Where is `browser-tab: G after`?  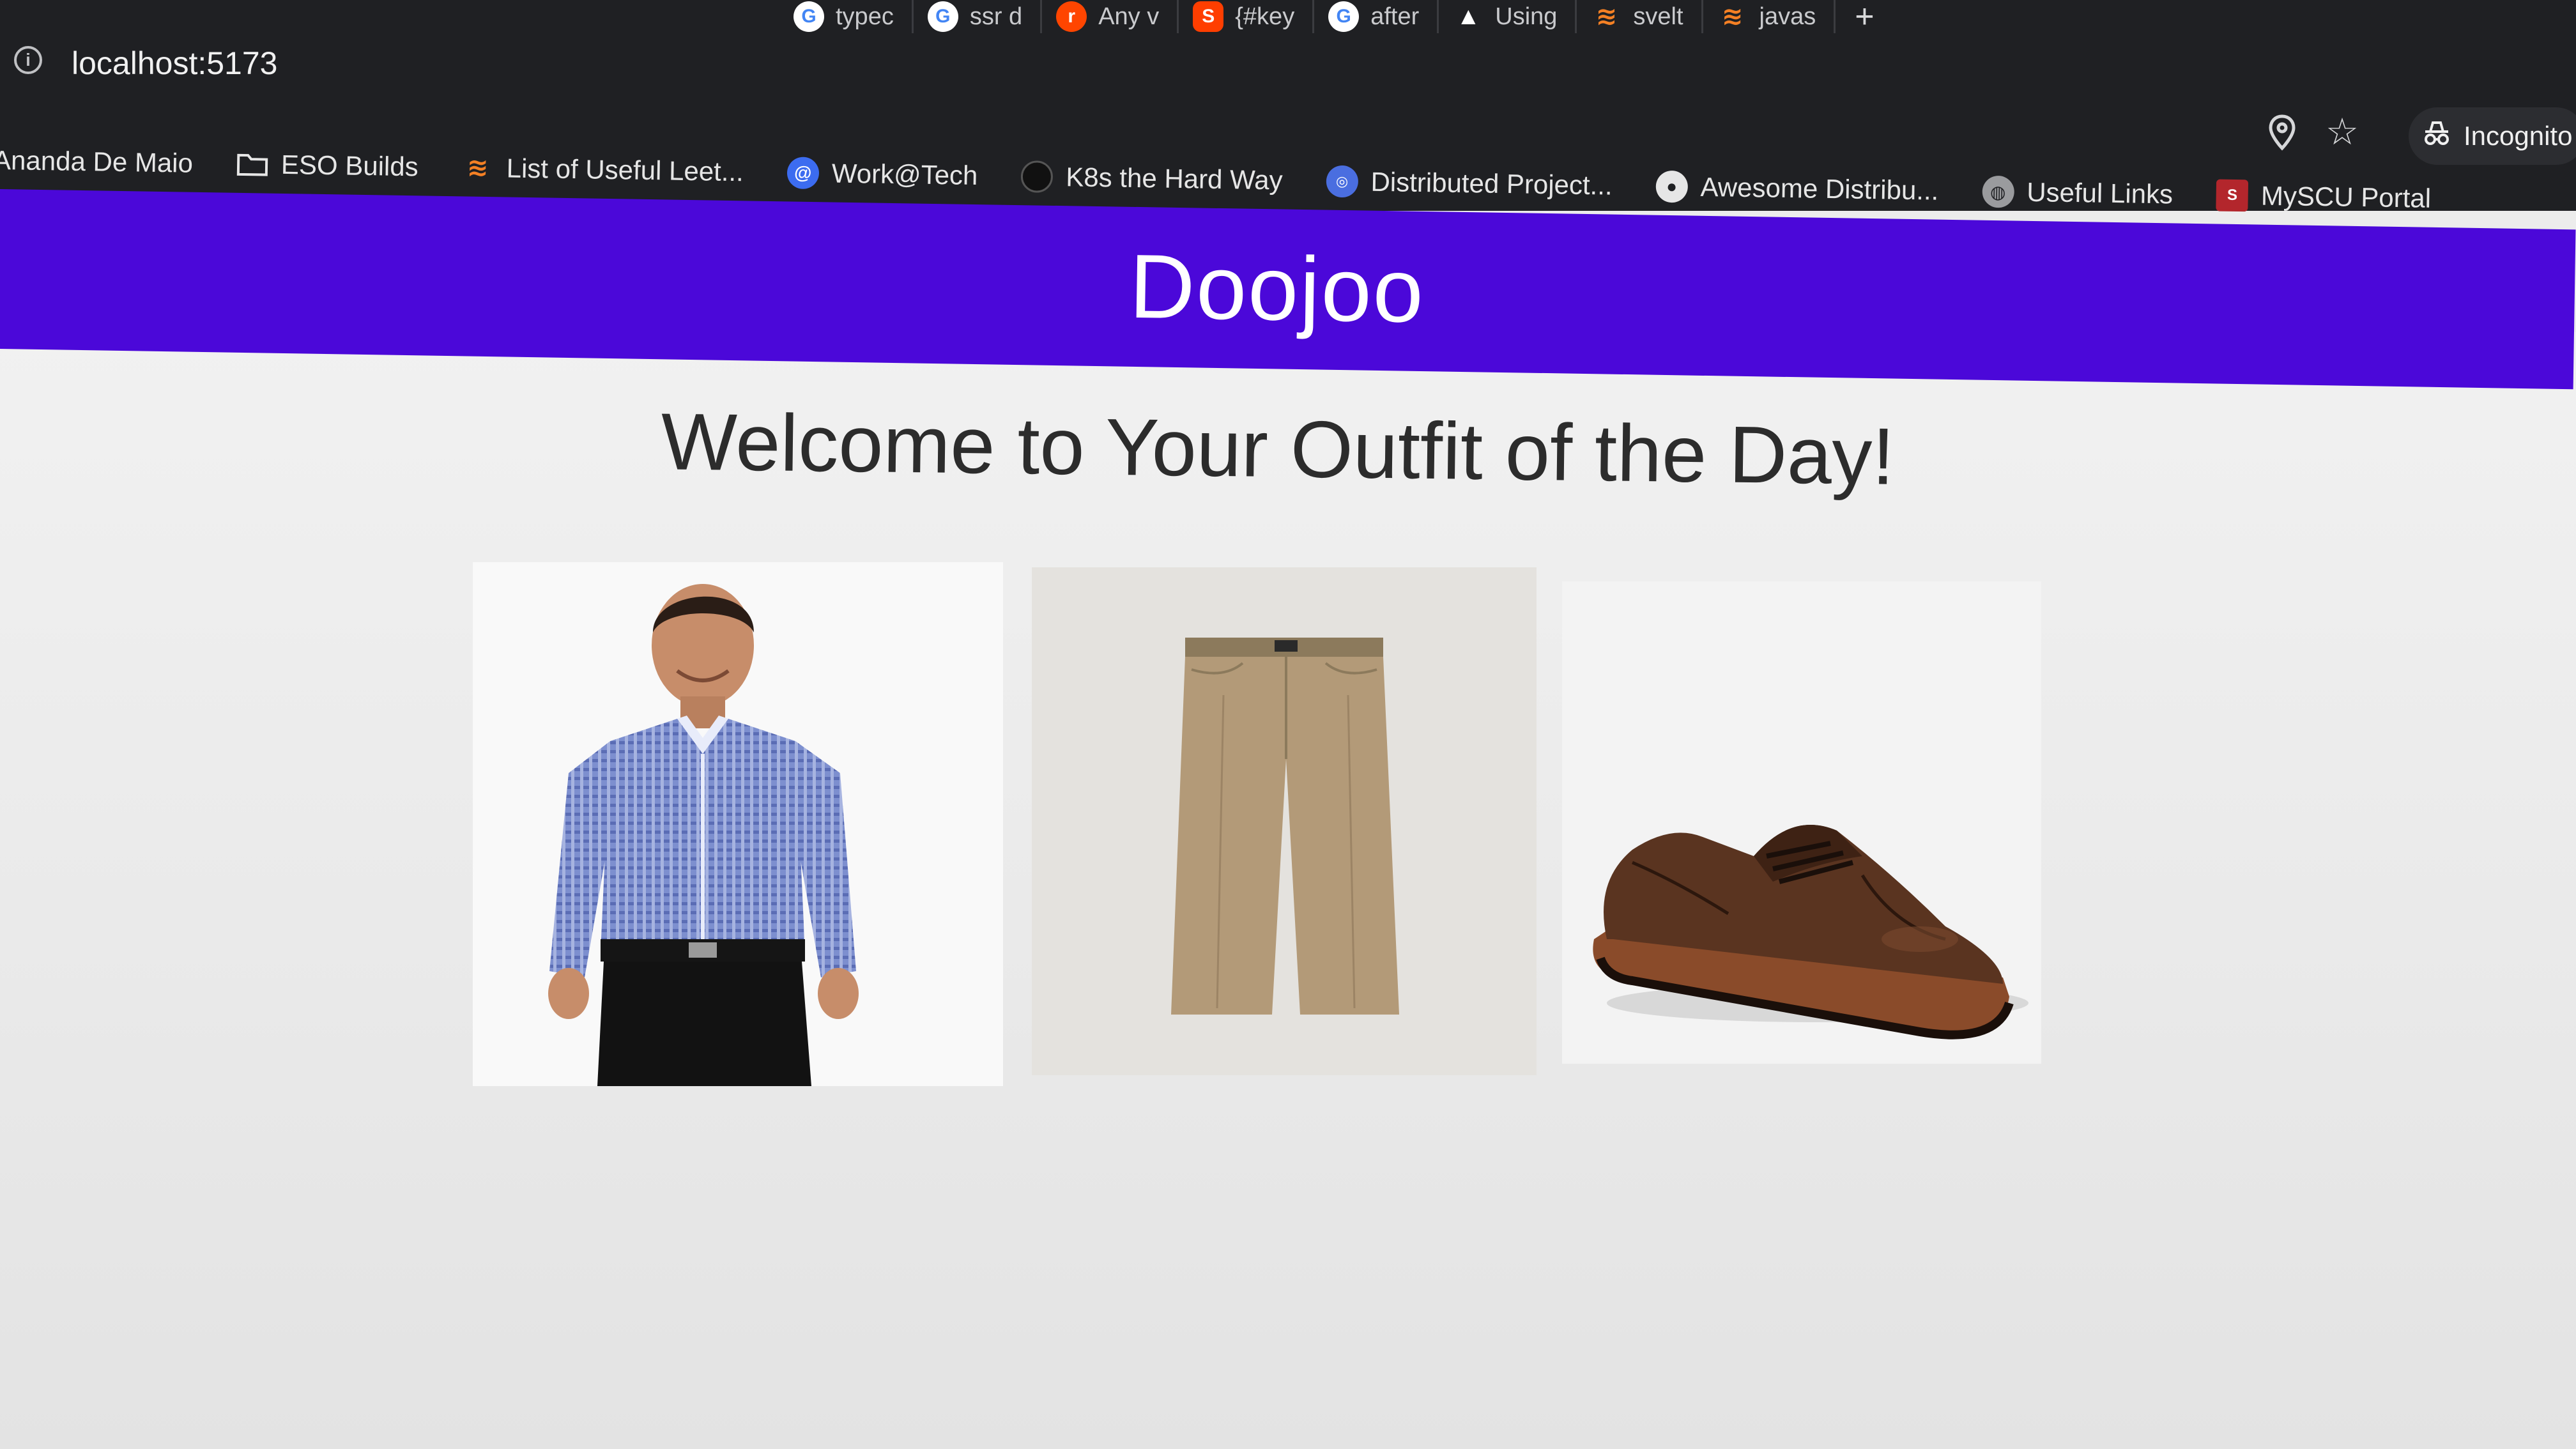
browser-tab: G after is located at coordinates (1376, 16).